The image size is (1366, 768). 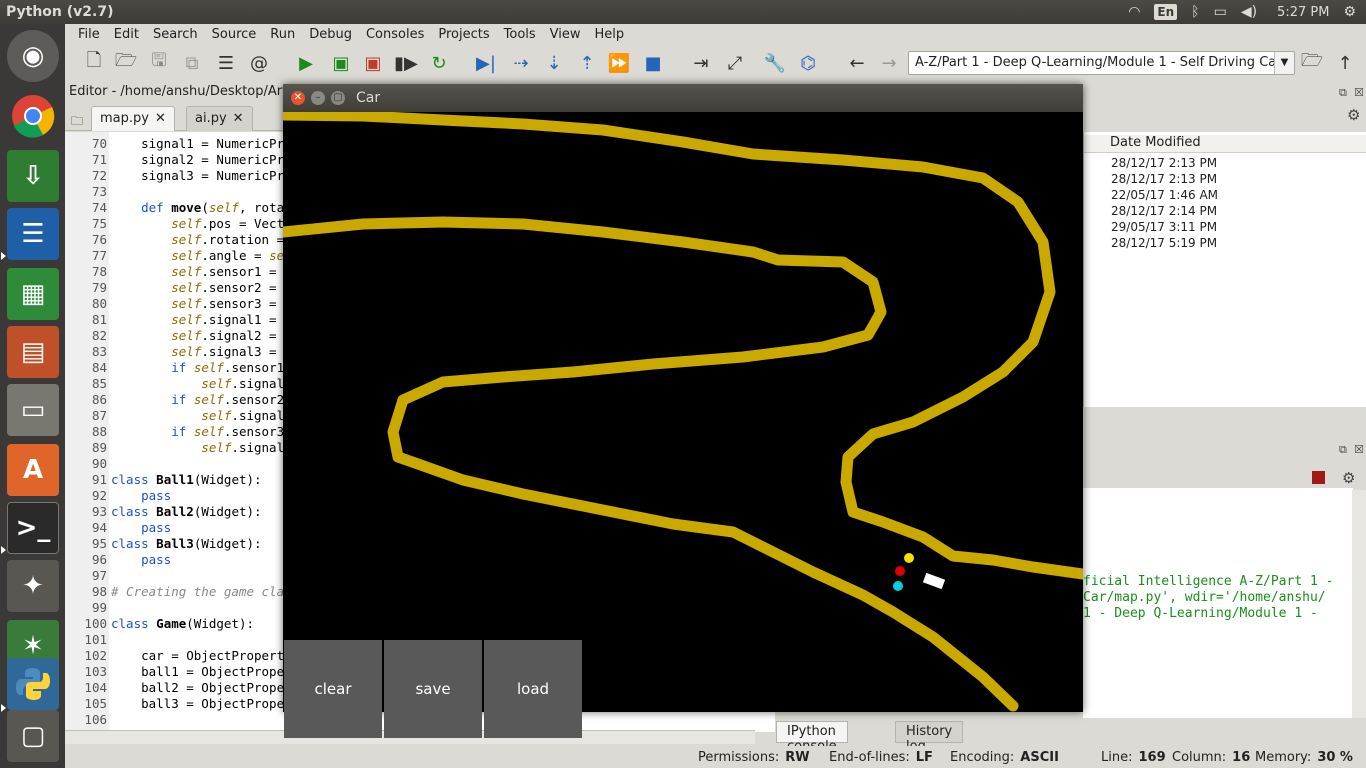 I want to click on menu-tools: Tools, so click(x=520, y=34).